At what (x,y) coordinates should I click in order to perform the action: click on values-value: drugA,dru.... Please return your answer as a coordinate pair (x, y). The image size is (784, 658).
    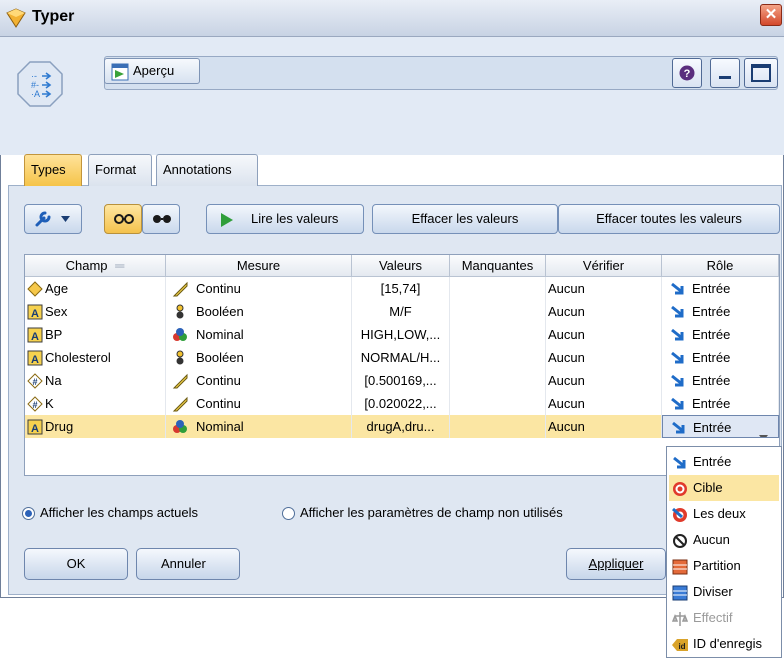
    Looking at the image, I should click on (400, 426).